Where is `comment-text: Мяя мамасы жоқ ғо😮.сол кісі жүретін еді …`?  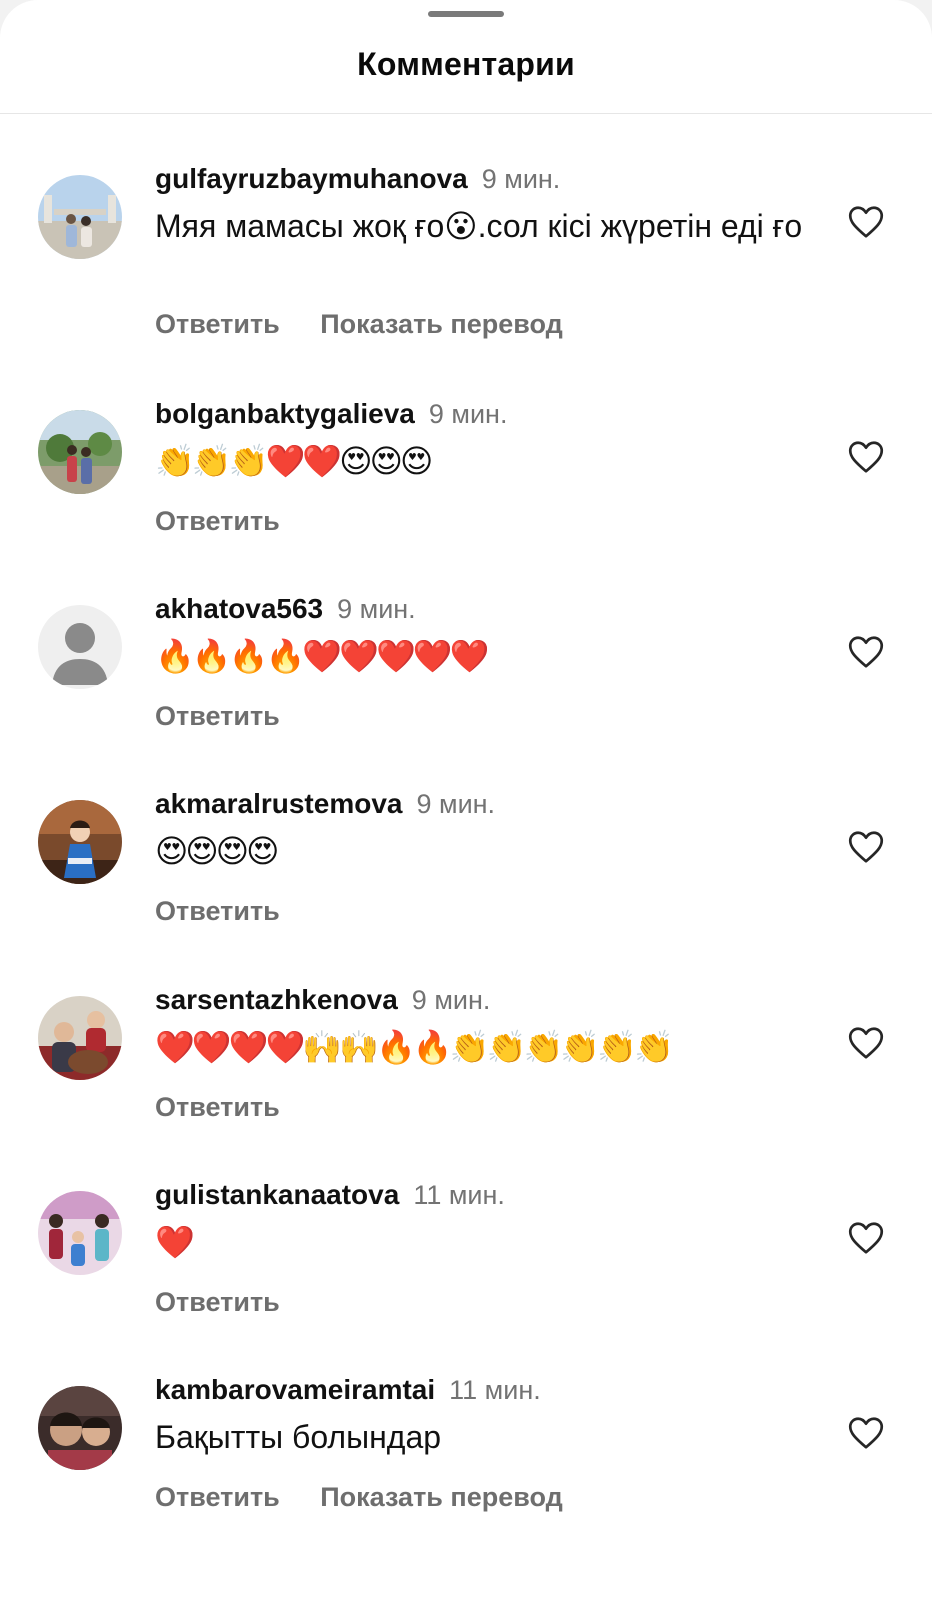 comment-text: Мяя мамасы жоқ ғо😮.сол кісі жүретін еді … is located at coordinates (479, 226).